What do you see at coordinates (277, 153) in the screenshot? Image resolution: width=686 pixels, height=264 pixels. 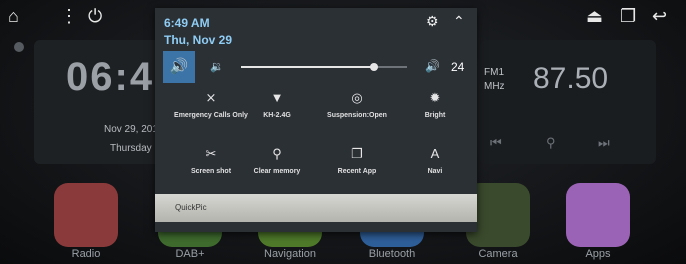 I see `broom-icon: ⚲` at bounding box center [277, 153].